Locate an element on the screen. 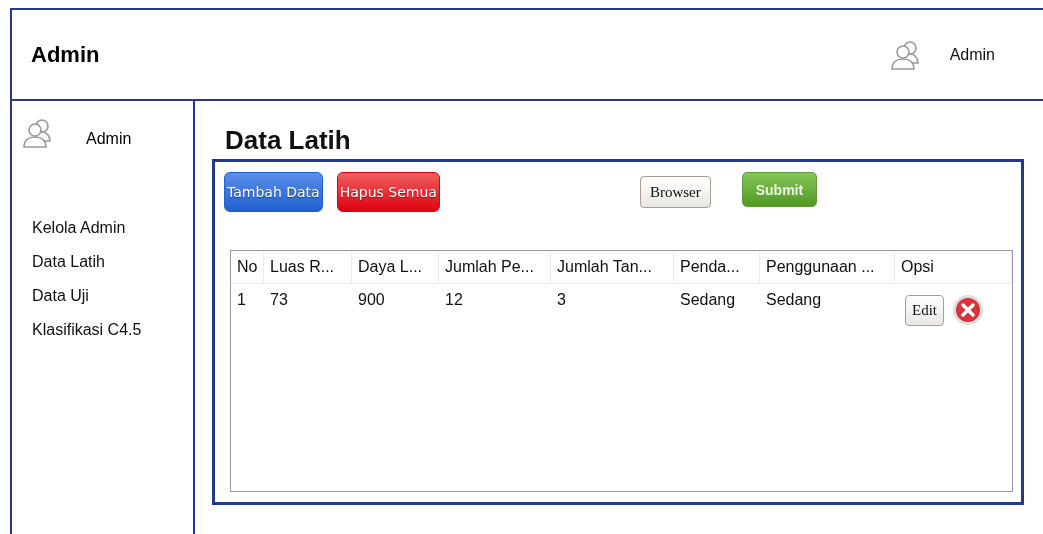 This screenshot has width=1043, height=534. table-cell-text: 1 is located at coordinates (241, 300).